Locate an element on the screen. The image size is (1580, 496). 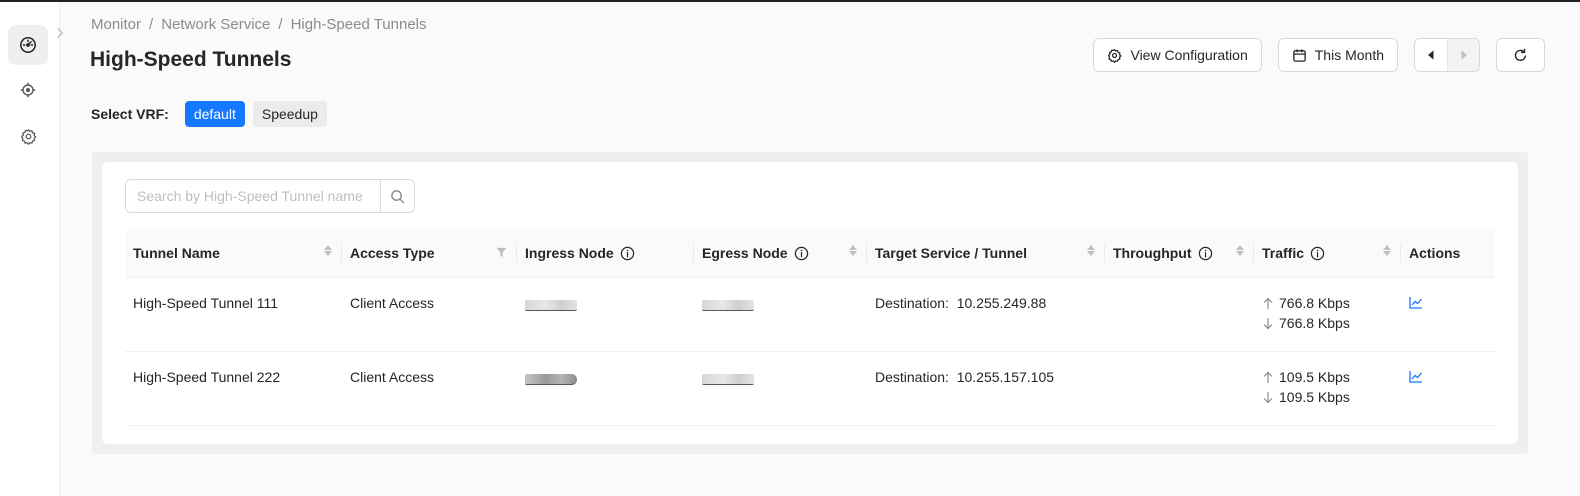
column-header-actions: Actions is located at coordinates (1448, 253).